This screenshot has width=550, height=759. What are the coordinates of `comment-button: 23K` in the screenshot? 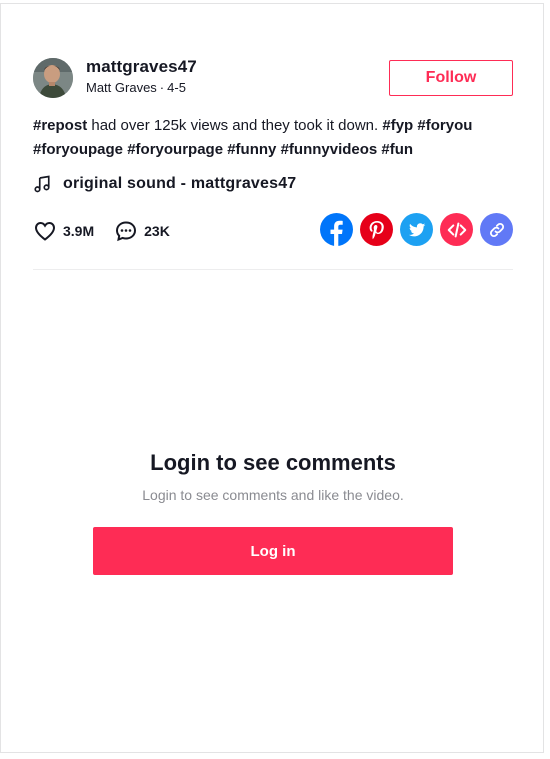 It's located at (142, 231).